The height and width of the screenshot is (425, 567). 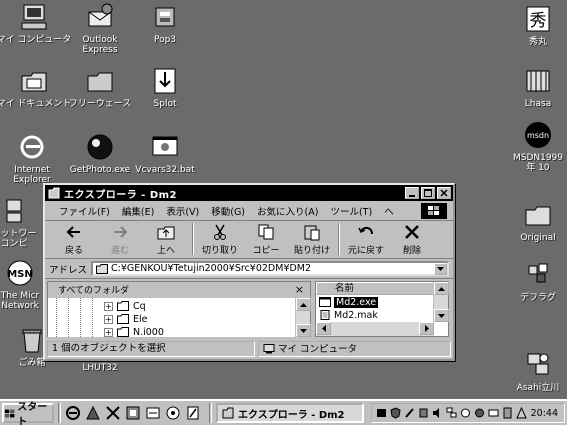 What do you see at coordinates (537, 42) in the screenshot?
I see `desktop-icon-label: 秀丸` at bounding box center [537, 42].